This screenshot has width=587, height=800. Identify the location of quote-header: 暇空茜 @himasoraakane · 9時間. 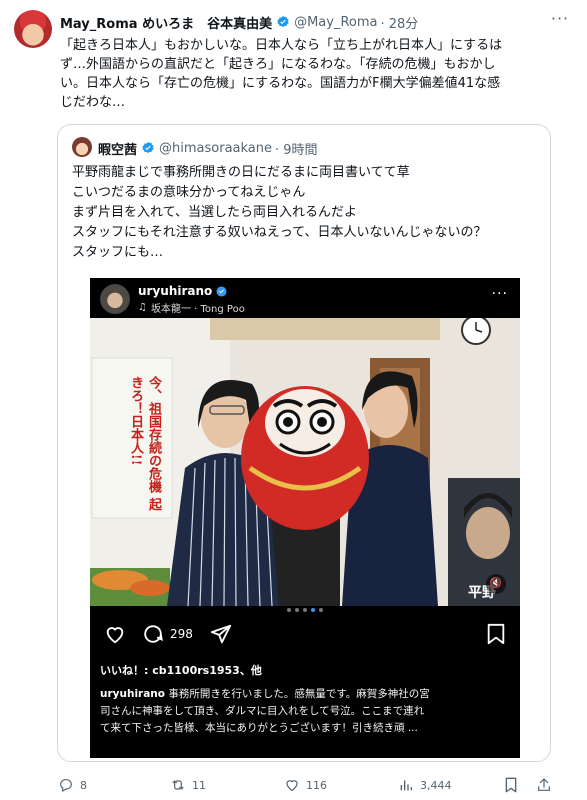
(208, 148).